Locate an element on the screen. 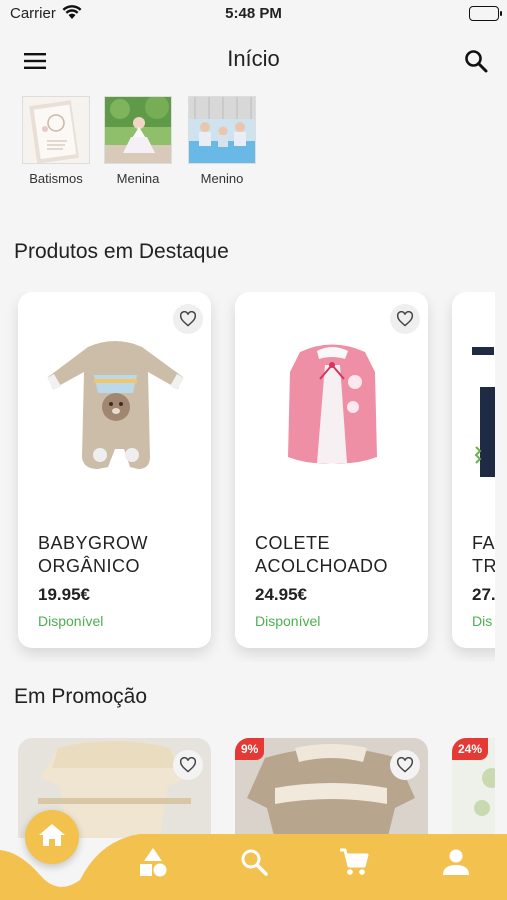 This screenshot has width=507, height=900. featured-section-title: Produtos em Destaque is located at coordinates (121, 251).